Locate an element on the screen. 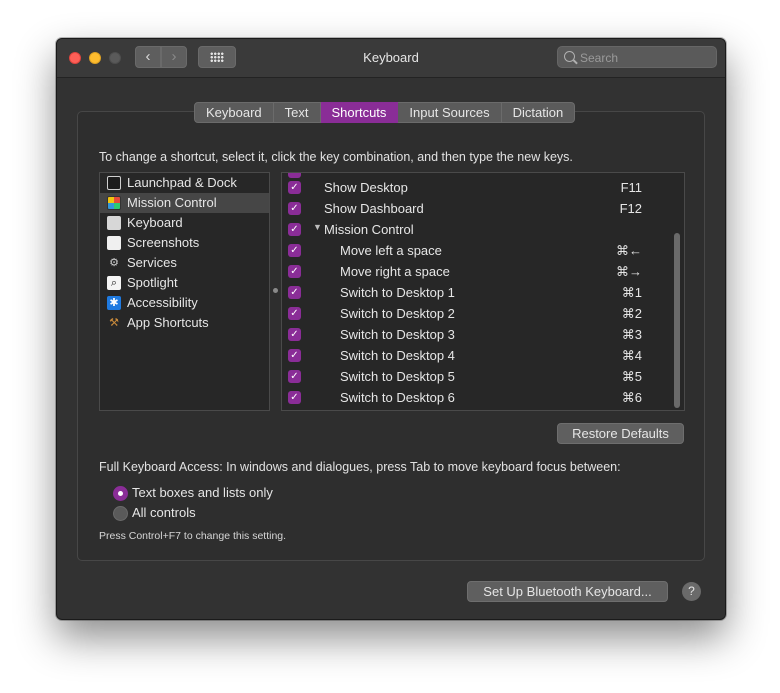 The height and width of the screenshot is (693, 780). category-app-shortcuts: ⚒ App Shortcuts is located at coordinates (184, 323).